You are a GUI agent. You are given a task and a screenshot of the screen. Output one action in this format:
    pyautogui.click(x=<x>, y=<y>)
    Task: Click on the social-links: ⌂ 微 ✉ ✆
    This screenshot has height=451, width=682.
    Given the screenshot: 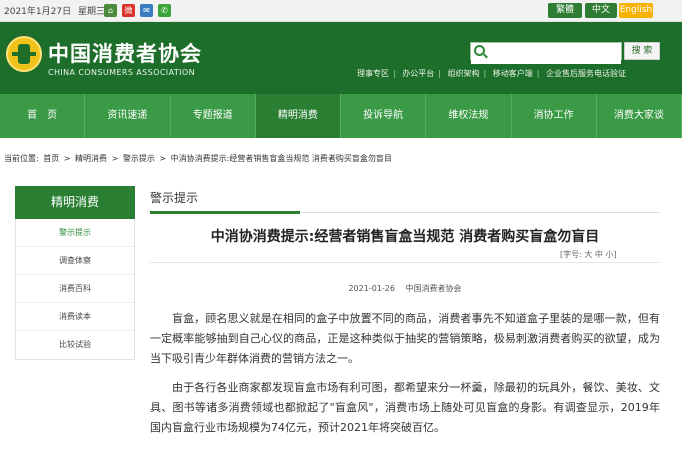 What is the action you would take?
    pyautogui.click(x=137, y=10)
    